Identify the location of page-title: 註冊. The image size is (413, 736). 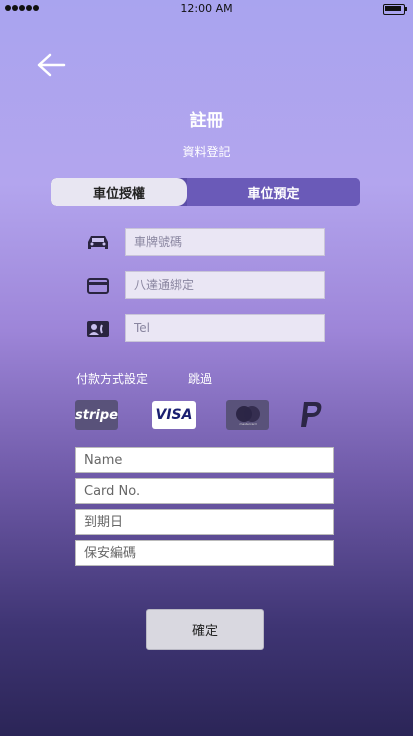
(206, 121).